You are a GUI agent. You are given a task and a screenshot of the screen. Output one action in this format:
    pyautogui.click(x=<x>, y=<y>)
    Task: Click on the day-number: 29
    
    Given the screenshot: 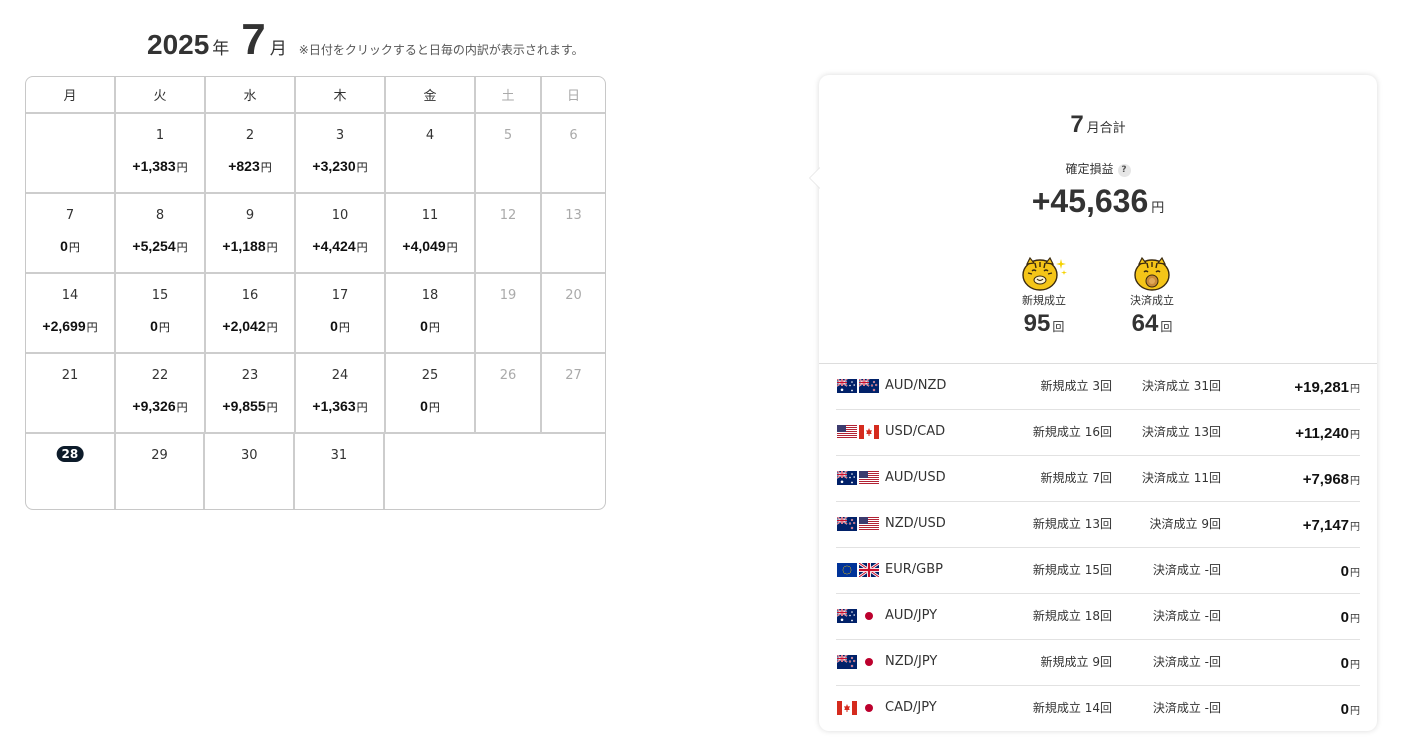 What is the action you would take?
    pyautogui.click(x=159, y=455)
    